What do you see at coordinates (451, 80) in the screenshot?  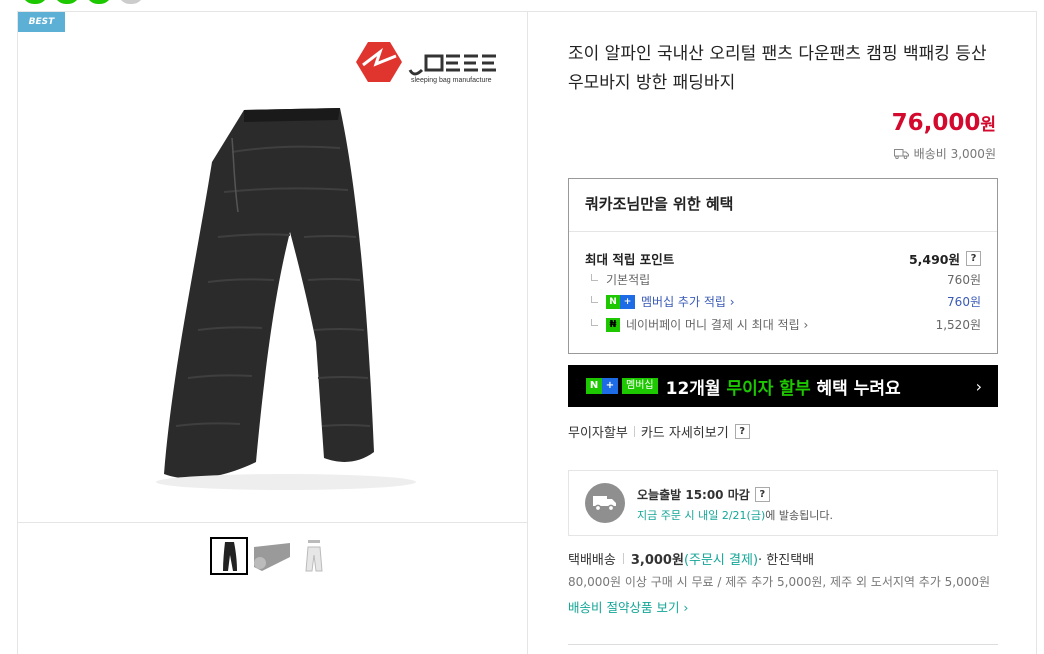 I see `brand-tagline: sleeping bag manufacture` at bounding box center [451, 80].